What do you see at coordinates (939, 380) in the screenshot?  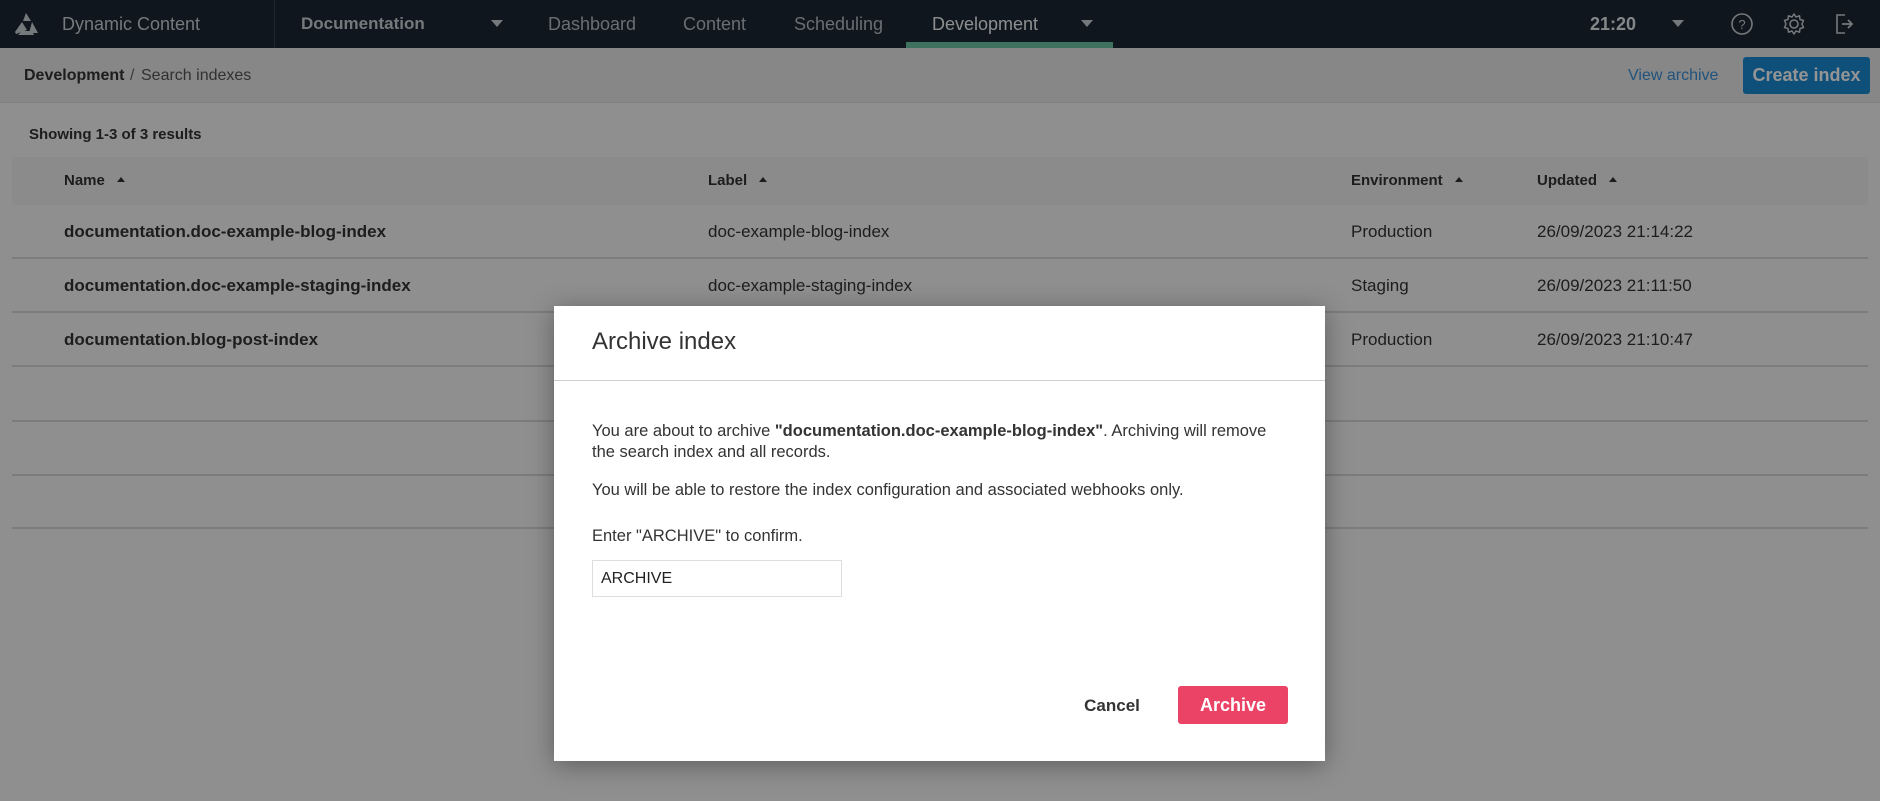 I see `dialog-divider` at bounding box center [939, 380].